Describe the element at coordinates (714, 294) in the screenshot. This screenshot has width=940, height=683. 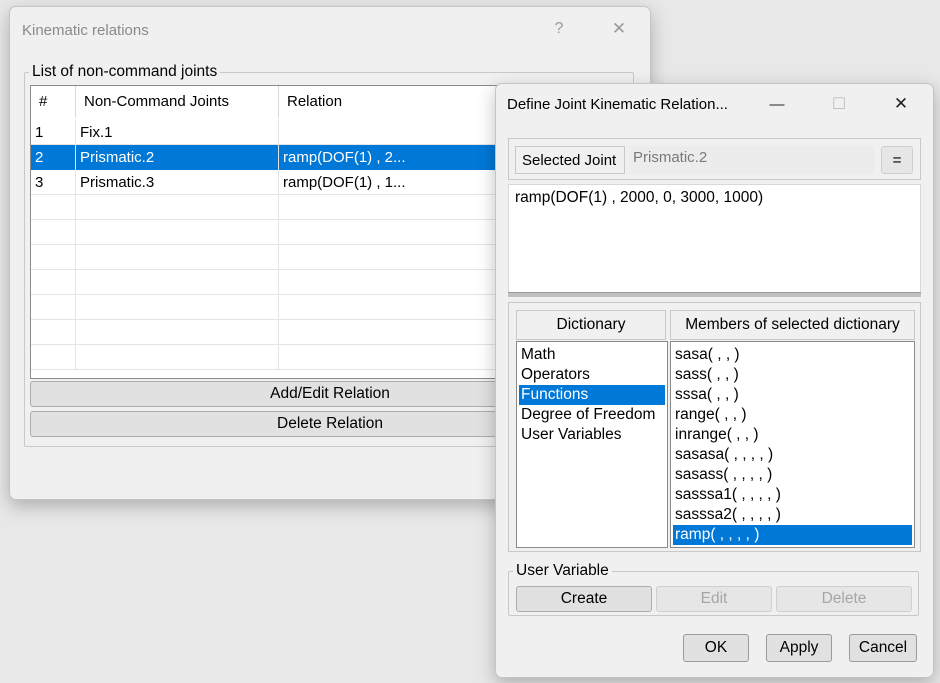
I see `splitter` at that location.